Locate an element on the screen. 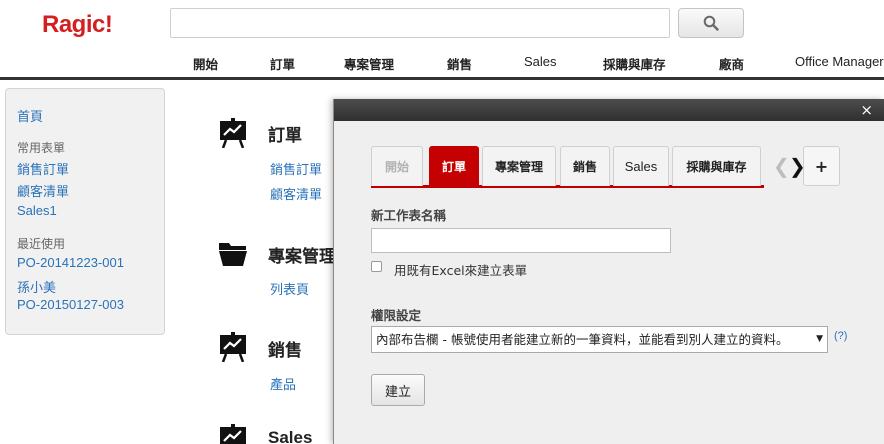  sheet-name-input is located at coordinates (521, 240).